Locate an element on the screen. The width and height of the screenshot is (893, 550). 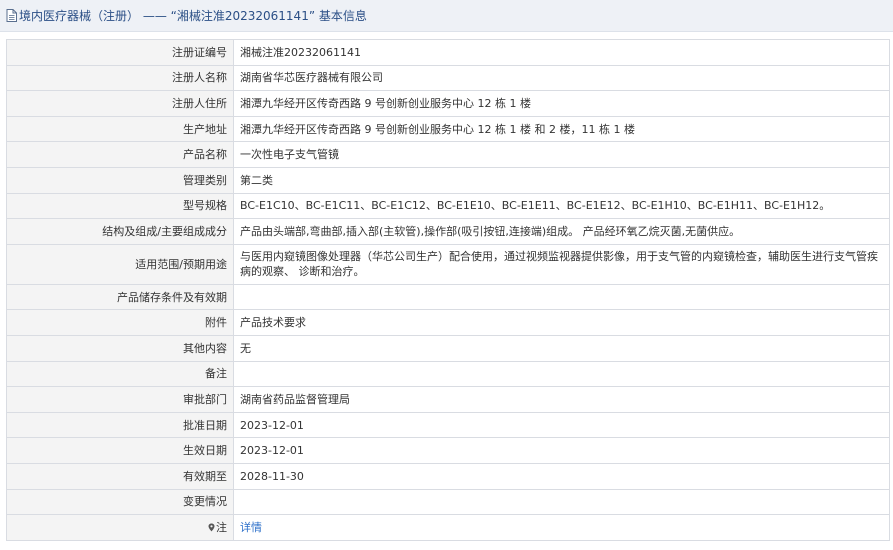
table-row: 注册人名称 湖南省华芯医疗器械有限公司 is located at coordinates (448, 78).